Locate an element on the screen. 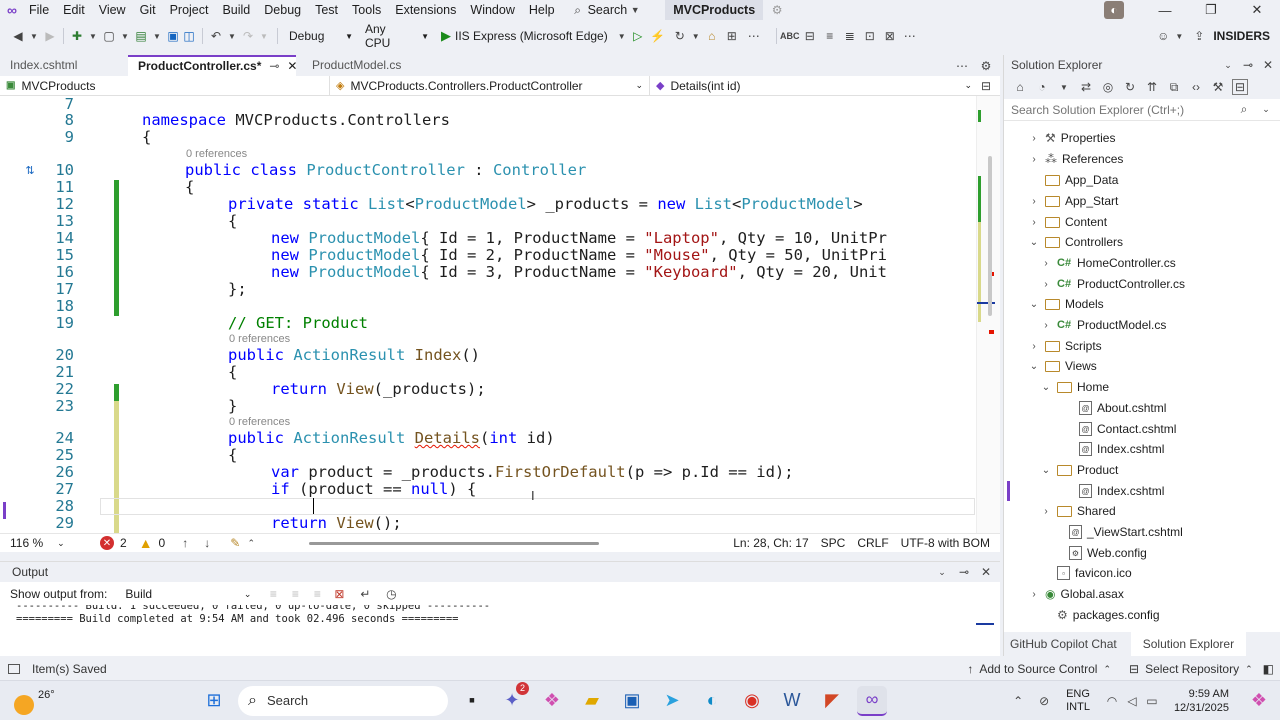 Image resolution: width=1280 pixels, height=720 pixels. menu-edit: Edit is located at coordinates (74, 10).